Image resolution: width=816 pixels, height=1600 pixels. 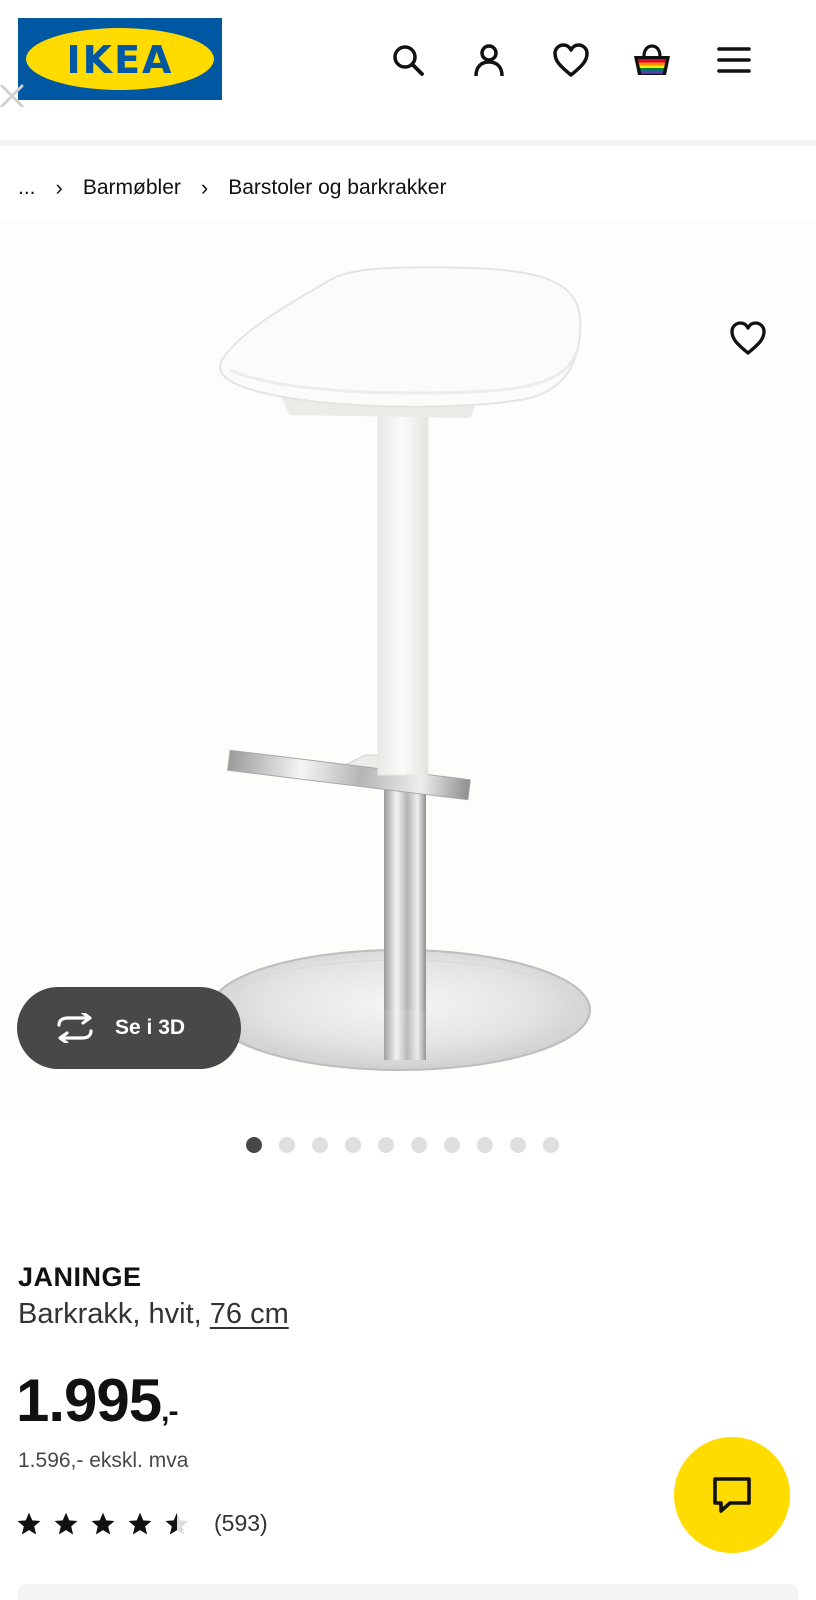 What do you see at coordinates (114, 1314) in the screenshot?
I see `product-type-text: Barkrakk, hvit,` at bounding box center [114, 1314].